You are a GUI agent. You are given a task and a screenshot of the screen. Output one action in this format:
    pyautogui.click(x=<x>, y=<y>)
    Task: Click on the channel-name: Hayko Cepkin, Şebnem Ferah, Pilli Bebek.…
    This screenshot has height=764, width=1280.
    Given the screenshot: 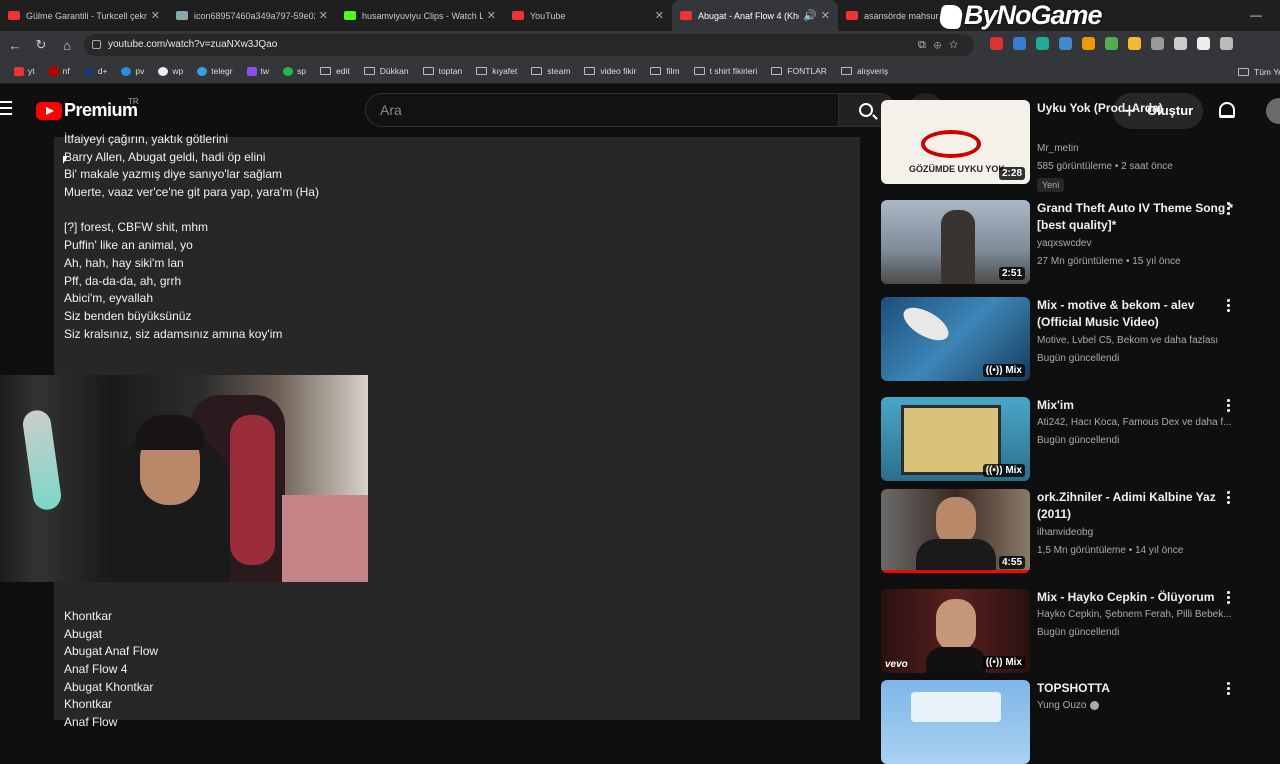 What is the action you would take?
    pyautogui.click(x=1139, y=614)
    